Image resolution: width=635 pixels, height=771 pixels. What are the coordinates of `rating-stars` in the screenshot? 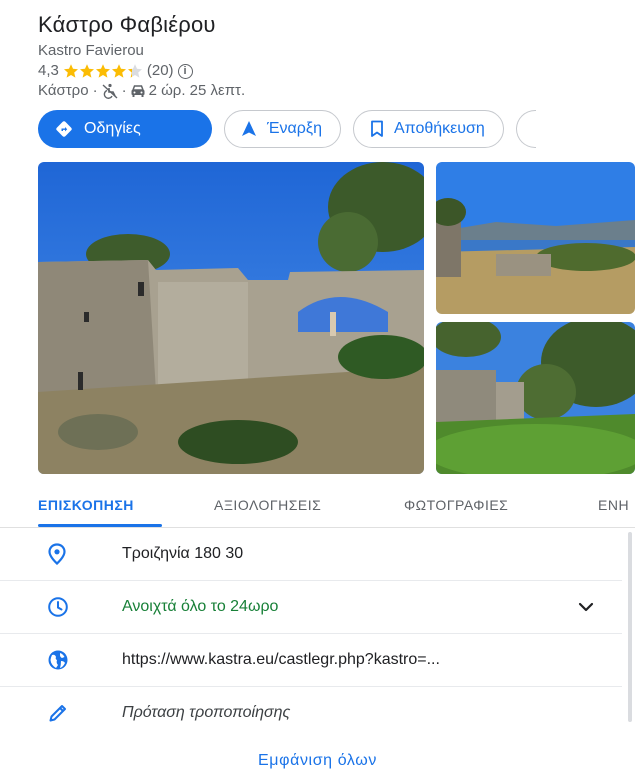 It's located at (103, 71).